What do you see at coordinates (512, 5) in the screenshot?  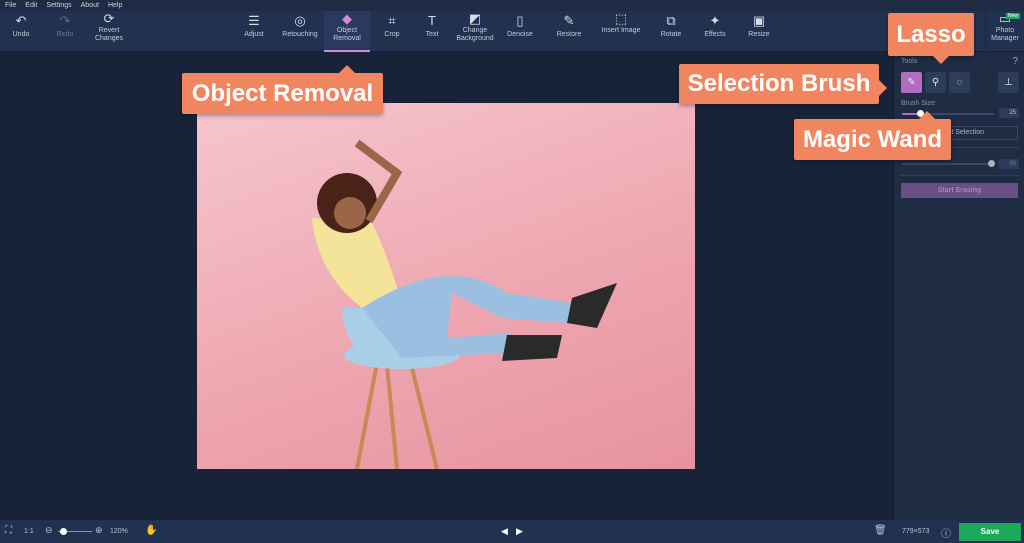 I see `menu-bar: File Edit Settings About Help` at bounding box center [512, 5].